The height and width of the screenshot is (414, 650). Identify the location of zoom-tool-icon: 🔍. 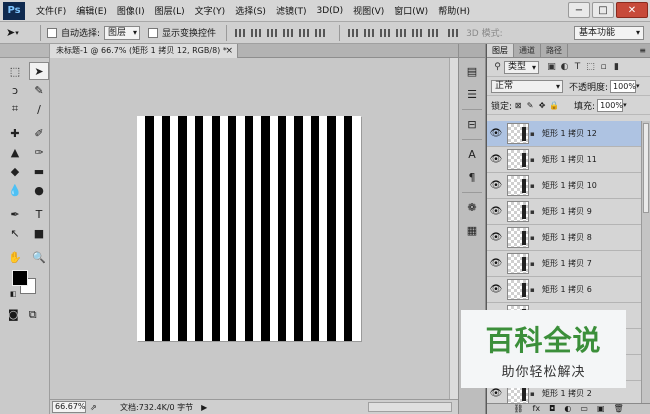
(39, 257).